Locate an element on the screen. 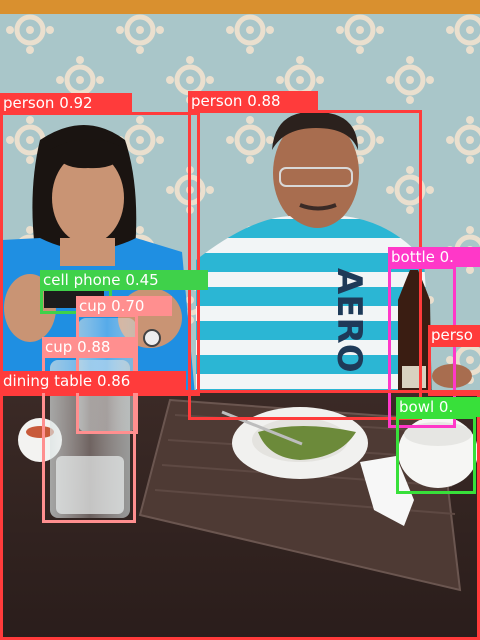 This screenshot has height=640, width=480. detection-label-cup-large: cup 0.88 is located at coordinates (90, 347).